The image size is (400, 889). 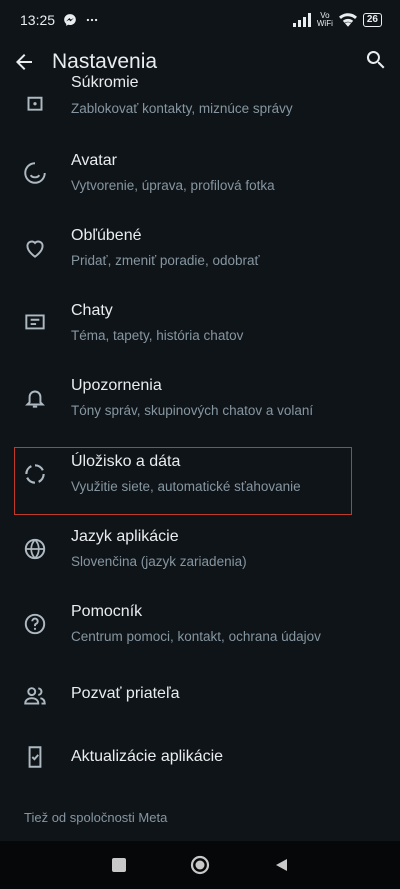 I want to click on settings-item-subtitle: Vytvorenie, úprava, profilová fotka, so click(x=173, y=185).